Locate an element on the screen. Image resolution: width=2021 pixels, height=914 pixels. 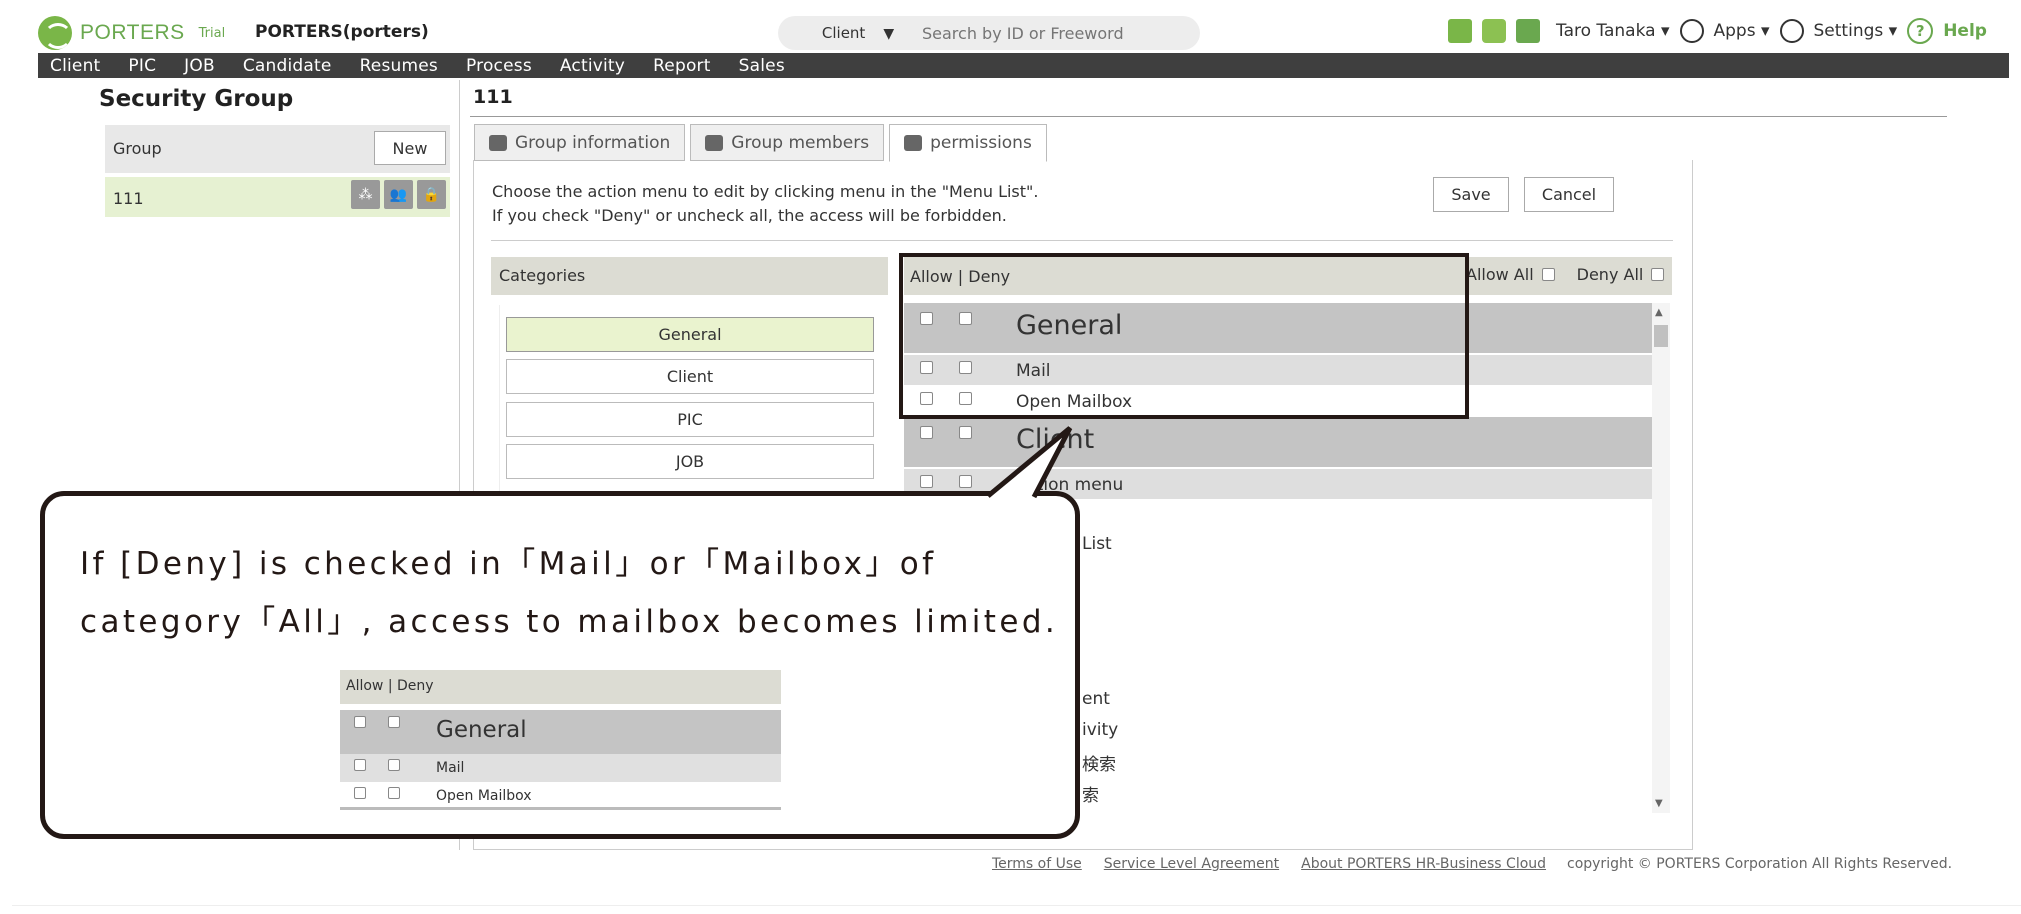
deny-all-label: Deny All is located at coordinates (1610, 274).